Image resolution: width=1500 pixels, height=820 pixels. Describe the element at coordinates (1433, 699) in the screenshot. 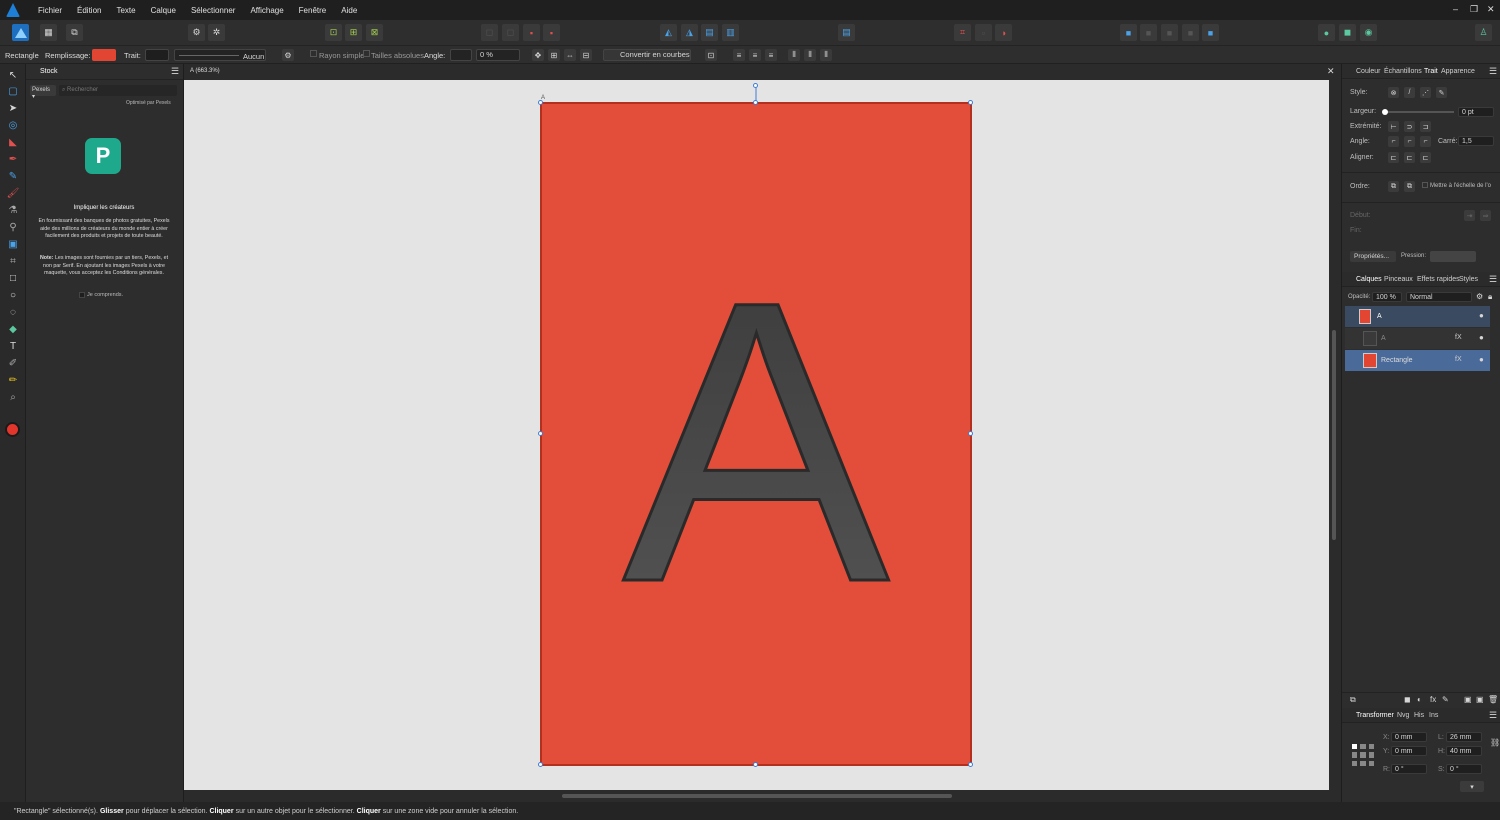

I see `fx-panel-icon: fx` at that location.